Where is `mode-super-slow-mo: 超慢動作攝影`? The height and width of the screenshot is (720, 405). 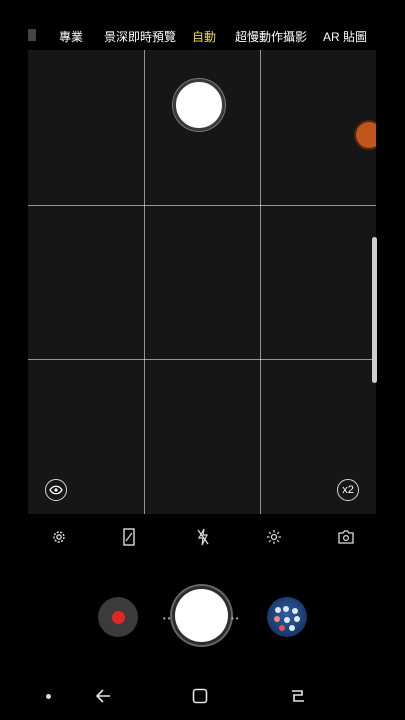
mode-super-slow-mo: 超慢動作攝影 is located at coordinates (271, 36).